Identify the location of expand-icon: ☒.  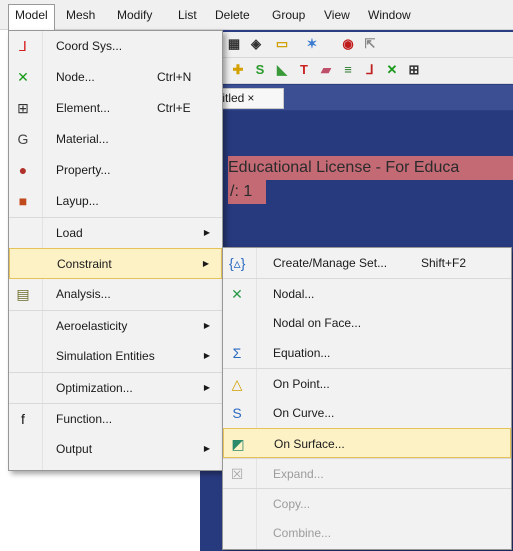
(237, 474).